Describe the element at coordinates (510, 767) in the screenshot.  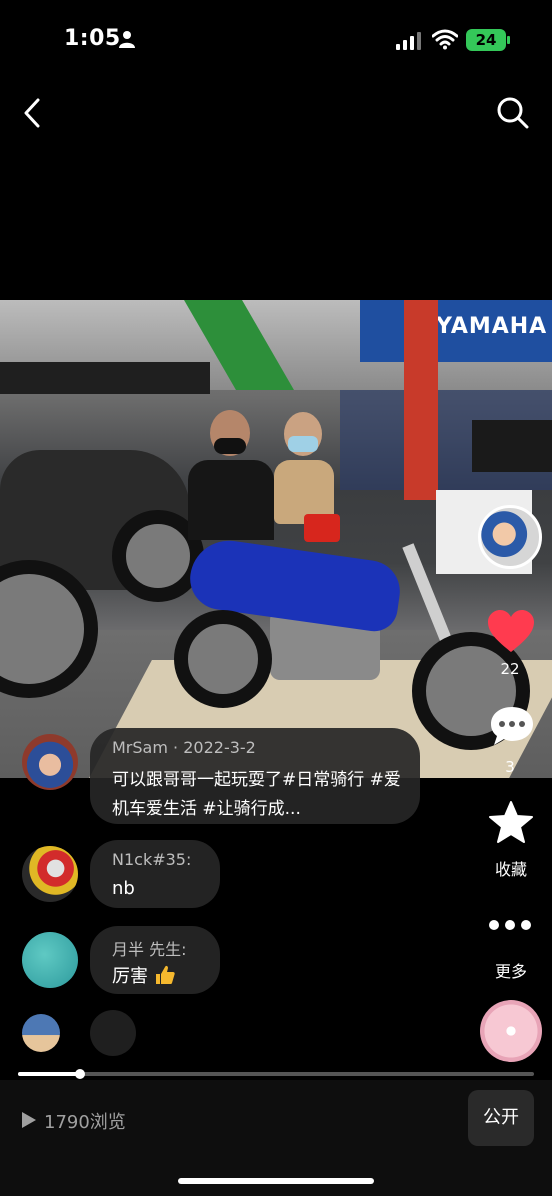
I see `comment-count: 3` at that location.